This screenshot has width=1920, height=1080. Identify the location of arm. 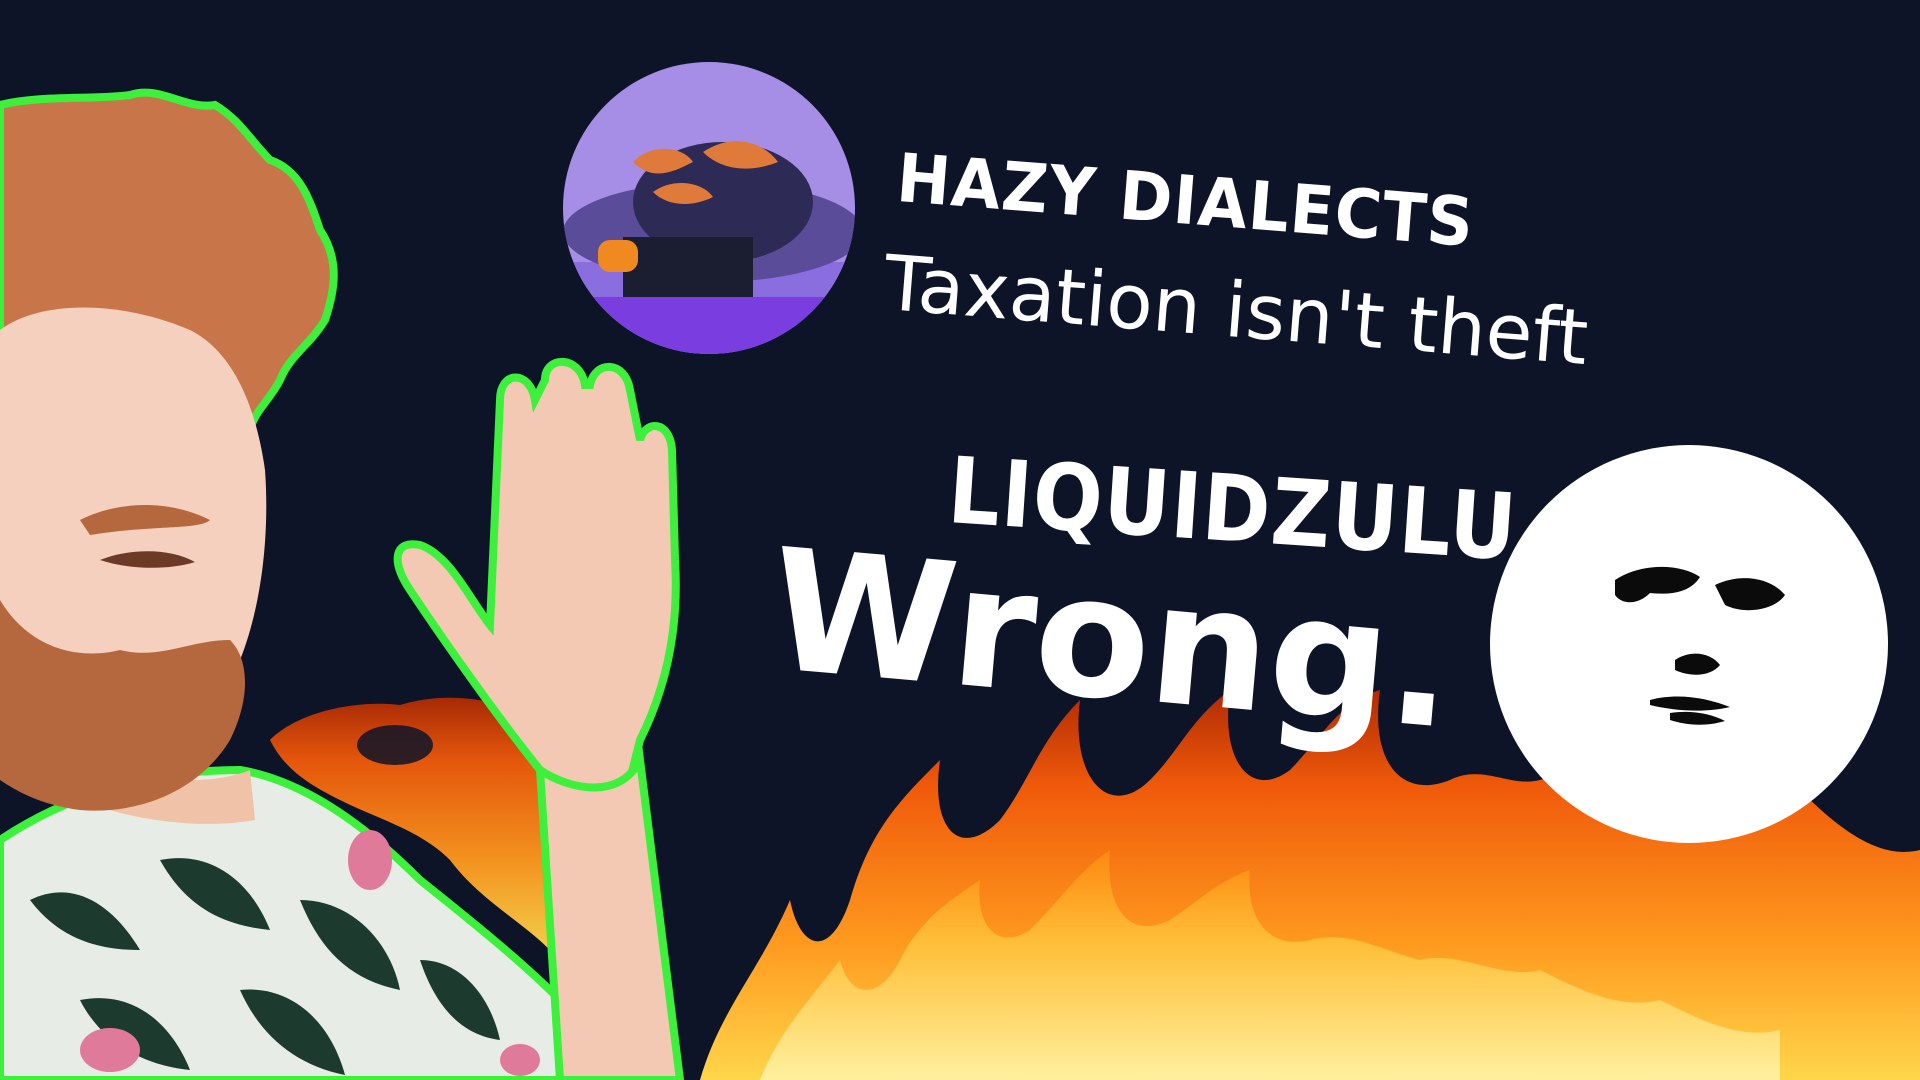
(610, 913).